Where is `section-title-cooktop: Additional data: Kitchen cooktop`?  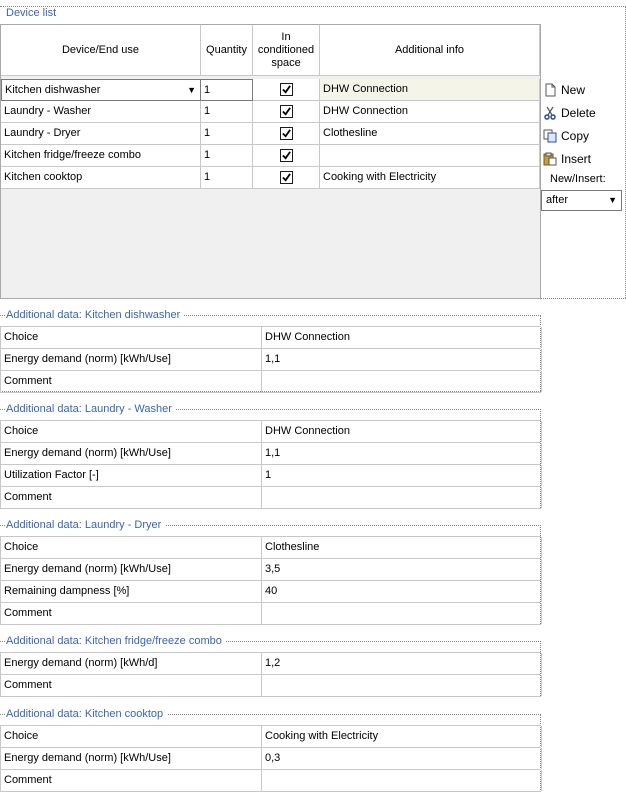 section-title-cooktop: Additional data: Kitchen cooktop is located at coordinates (87, 714).